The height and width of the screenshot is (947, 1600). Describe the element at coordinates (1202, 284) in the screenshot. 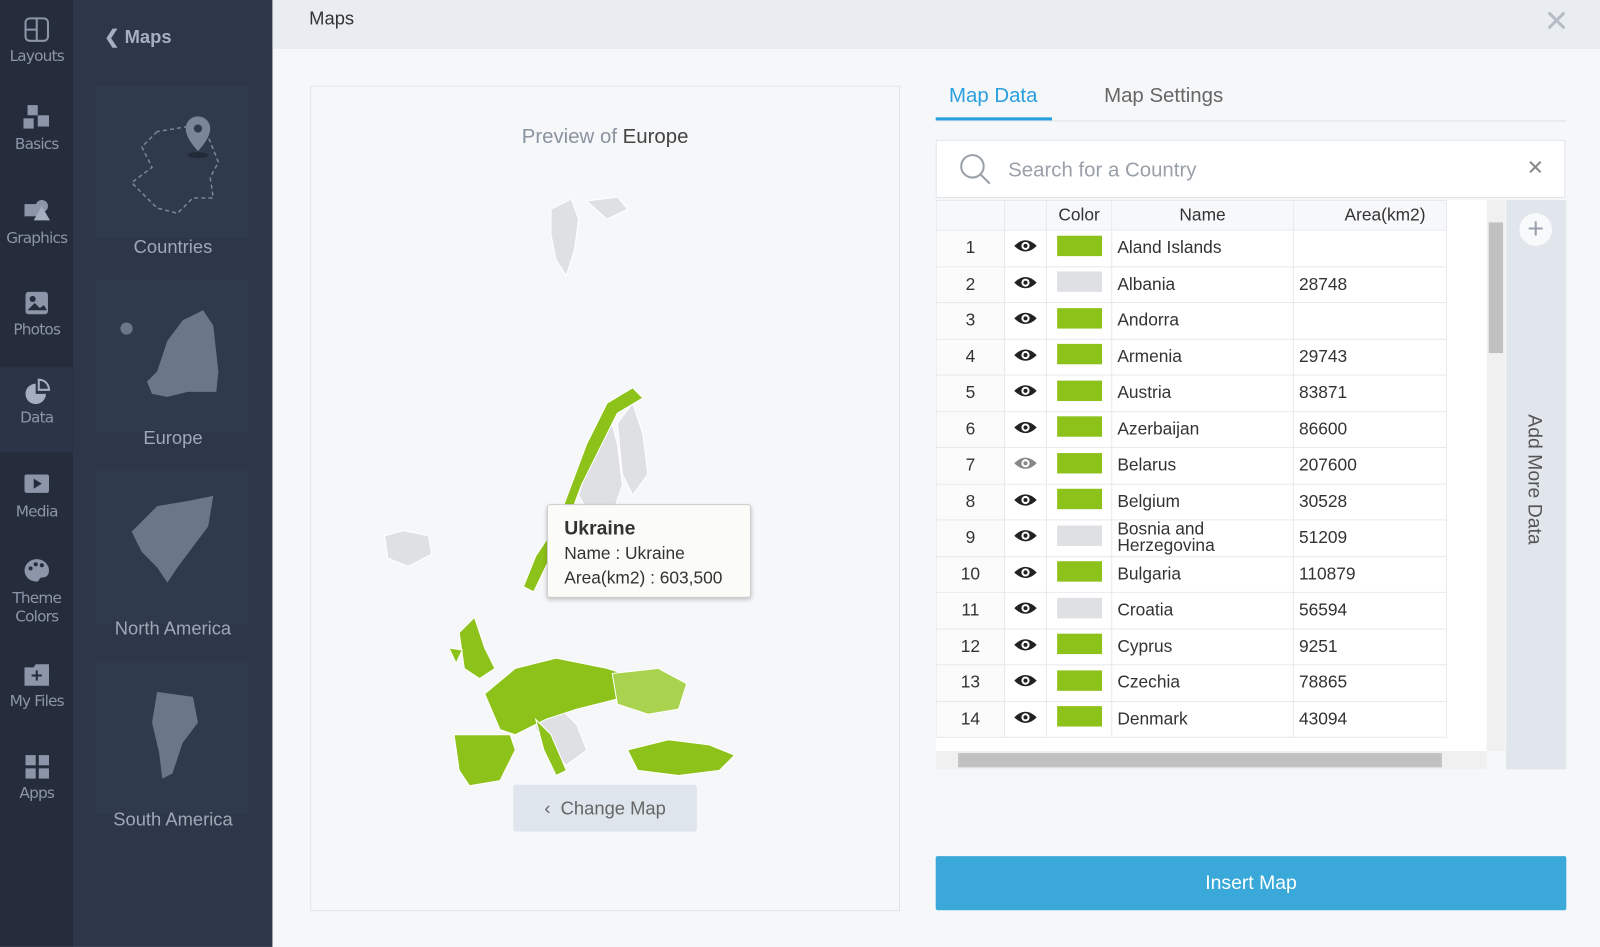

I see `name-cell: Albania` at that location.